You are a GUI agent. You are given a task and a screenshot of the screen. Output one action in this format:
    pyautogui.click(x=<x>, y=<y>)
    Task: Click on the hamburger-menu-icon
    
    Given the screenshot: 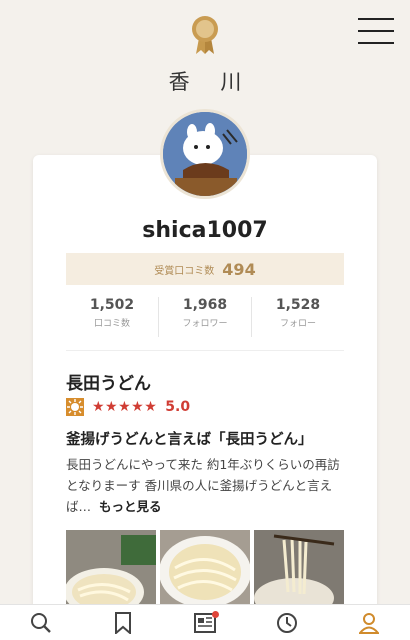 What is the action you would take?
    pyautogui.click(x=376, y=32)
    